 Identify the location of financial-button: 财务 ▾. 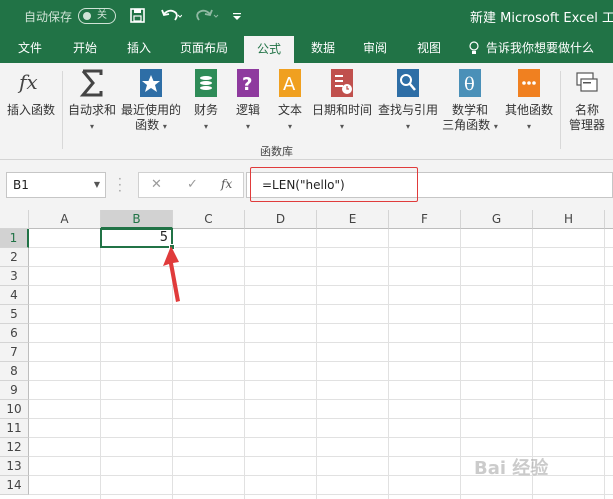
(206, 100).